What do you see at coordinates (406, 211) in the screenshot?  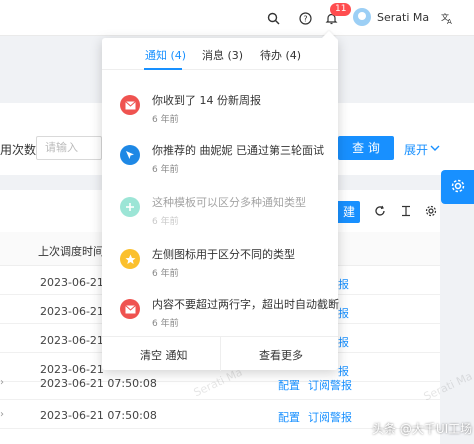 I see `column-height-icon` at bounding box center [406, 211].